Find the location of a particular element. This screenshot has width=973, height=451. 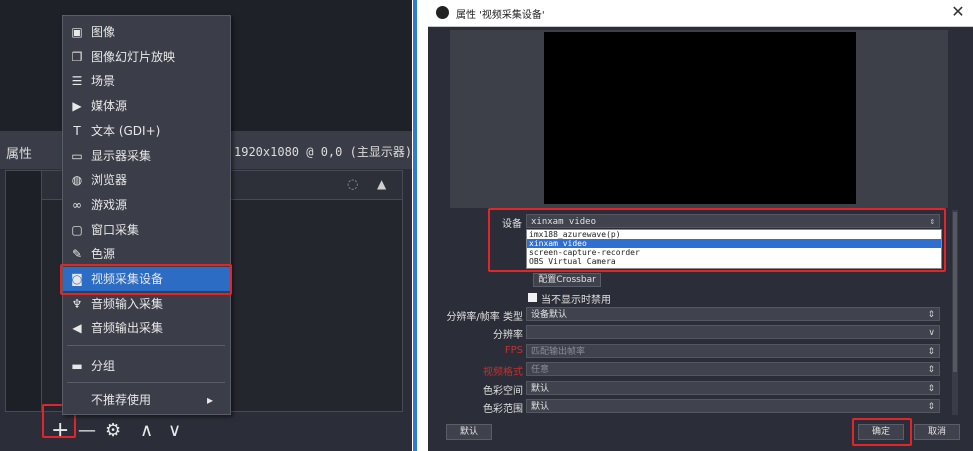

property-label: 视频格式 is located at coordinates (503, 373).